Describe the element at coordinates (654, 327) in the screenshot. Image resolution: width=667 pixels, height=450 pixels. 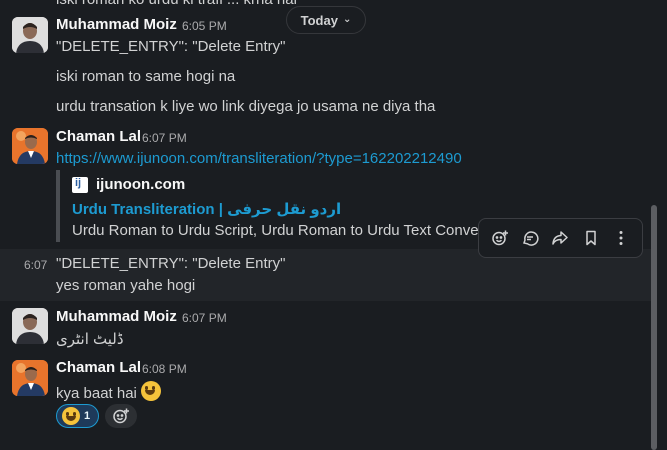
I see `scrollbar-thumb` at that location.